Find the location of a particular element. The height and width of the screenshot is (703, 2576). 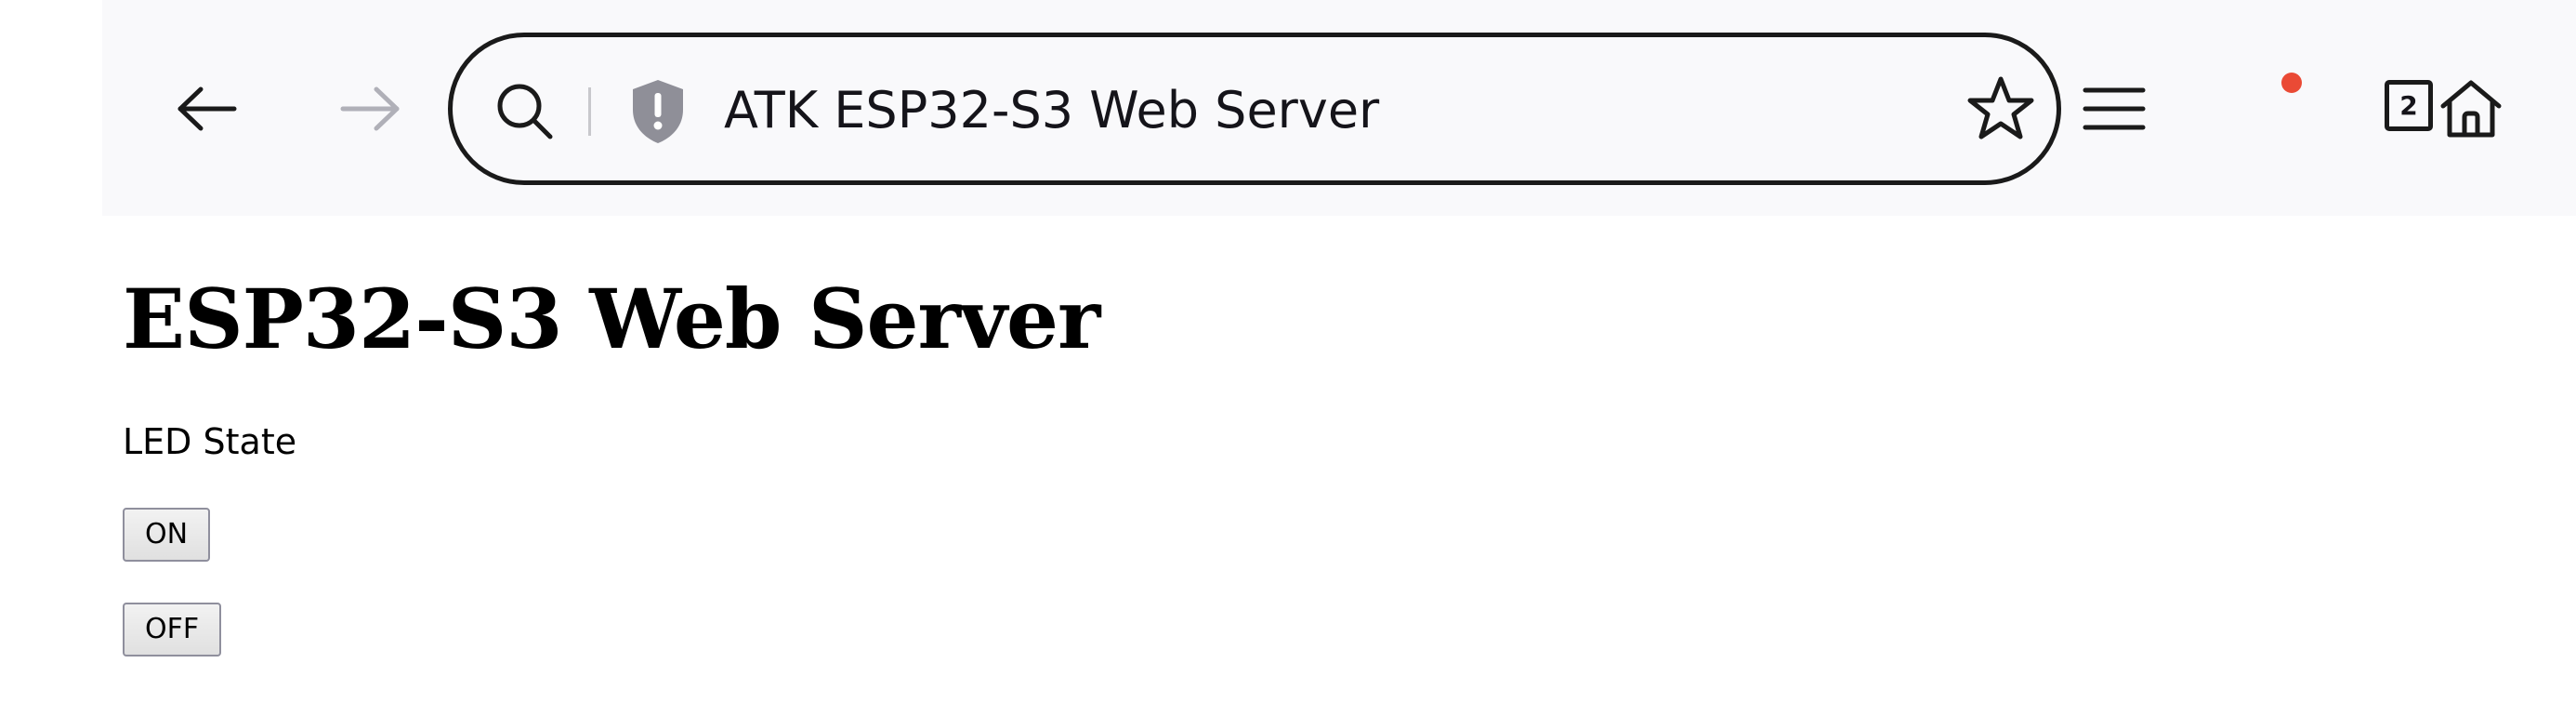

home-icon is located at coordinates (2471, 109).